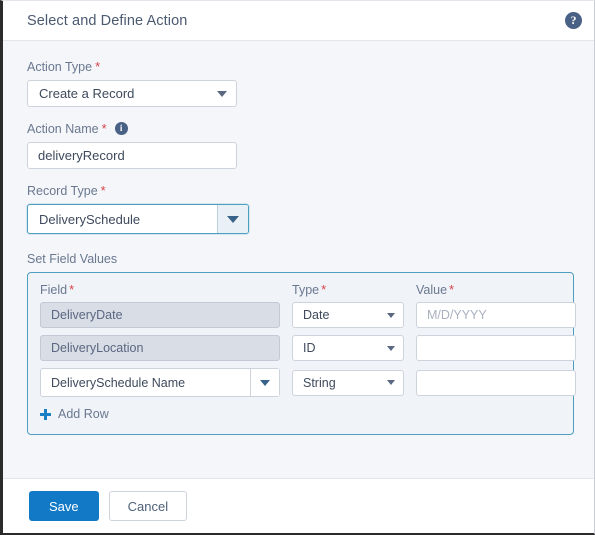 This screenshot has width=595, height=535. I want to click on table-row: DeliveryDate Date, so click(308, 315).